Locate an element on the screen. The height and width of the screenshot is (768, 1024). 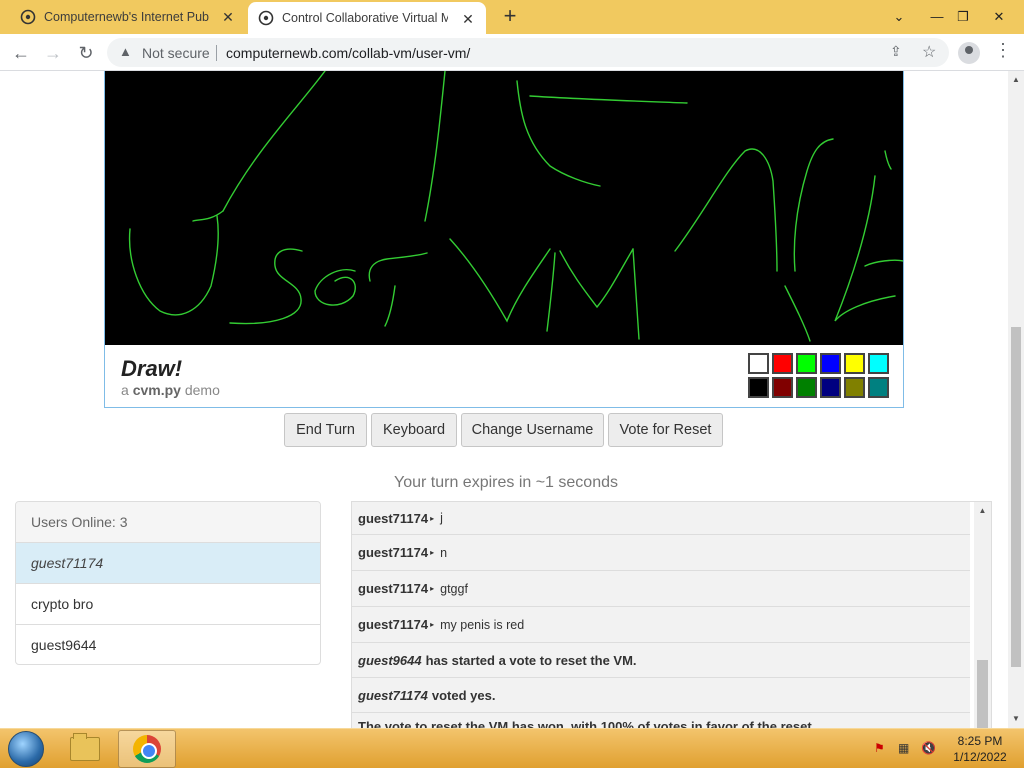
os-taskbar: ⚑ ▦ 🔇 8:25 PM 1/12/2022 is located at coordinates (512, 748).